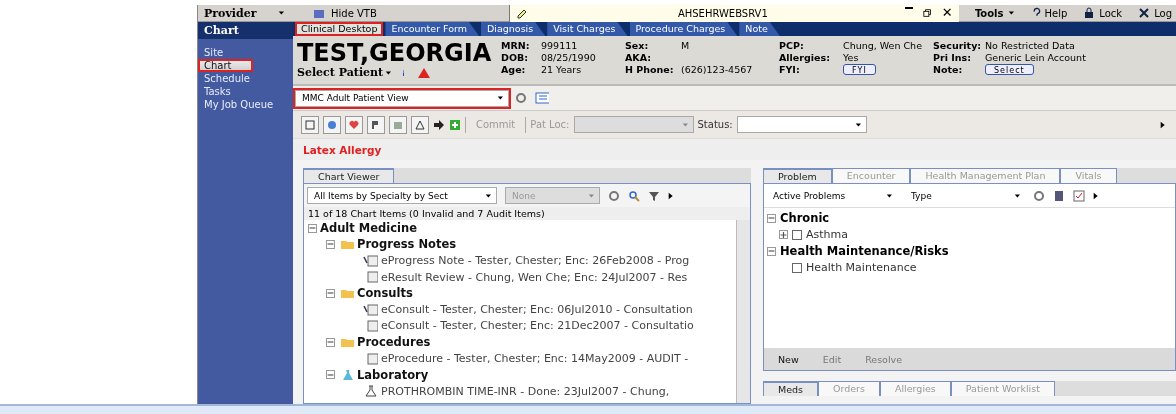  What do you see at coordinates (743, 311) in the screenshot?
I see `scrollbar` at bounding box center [743, 311].